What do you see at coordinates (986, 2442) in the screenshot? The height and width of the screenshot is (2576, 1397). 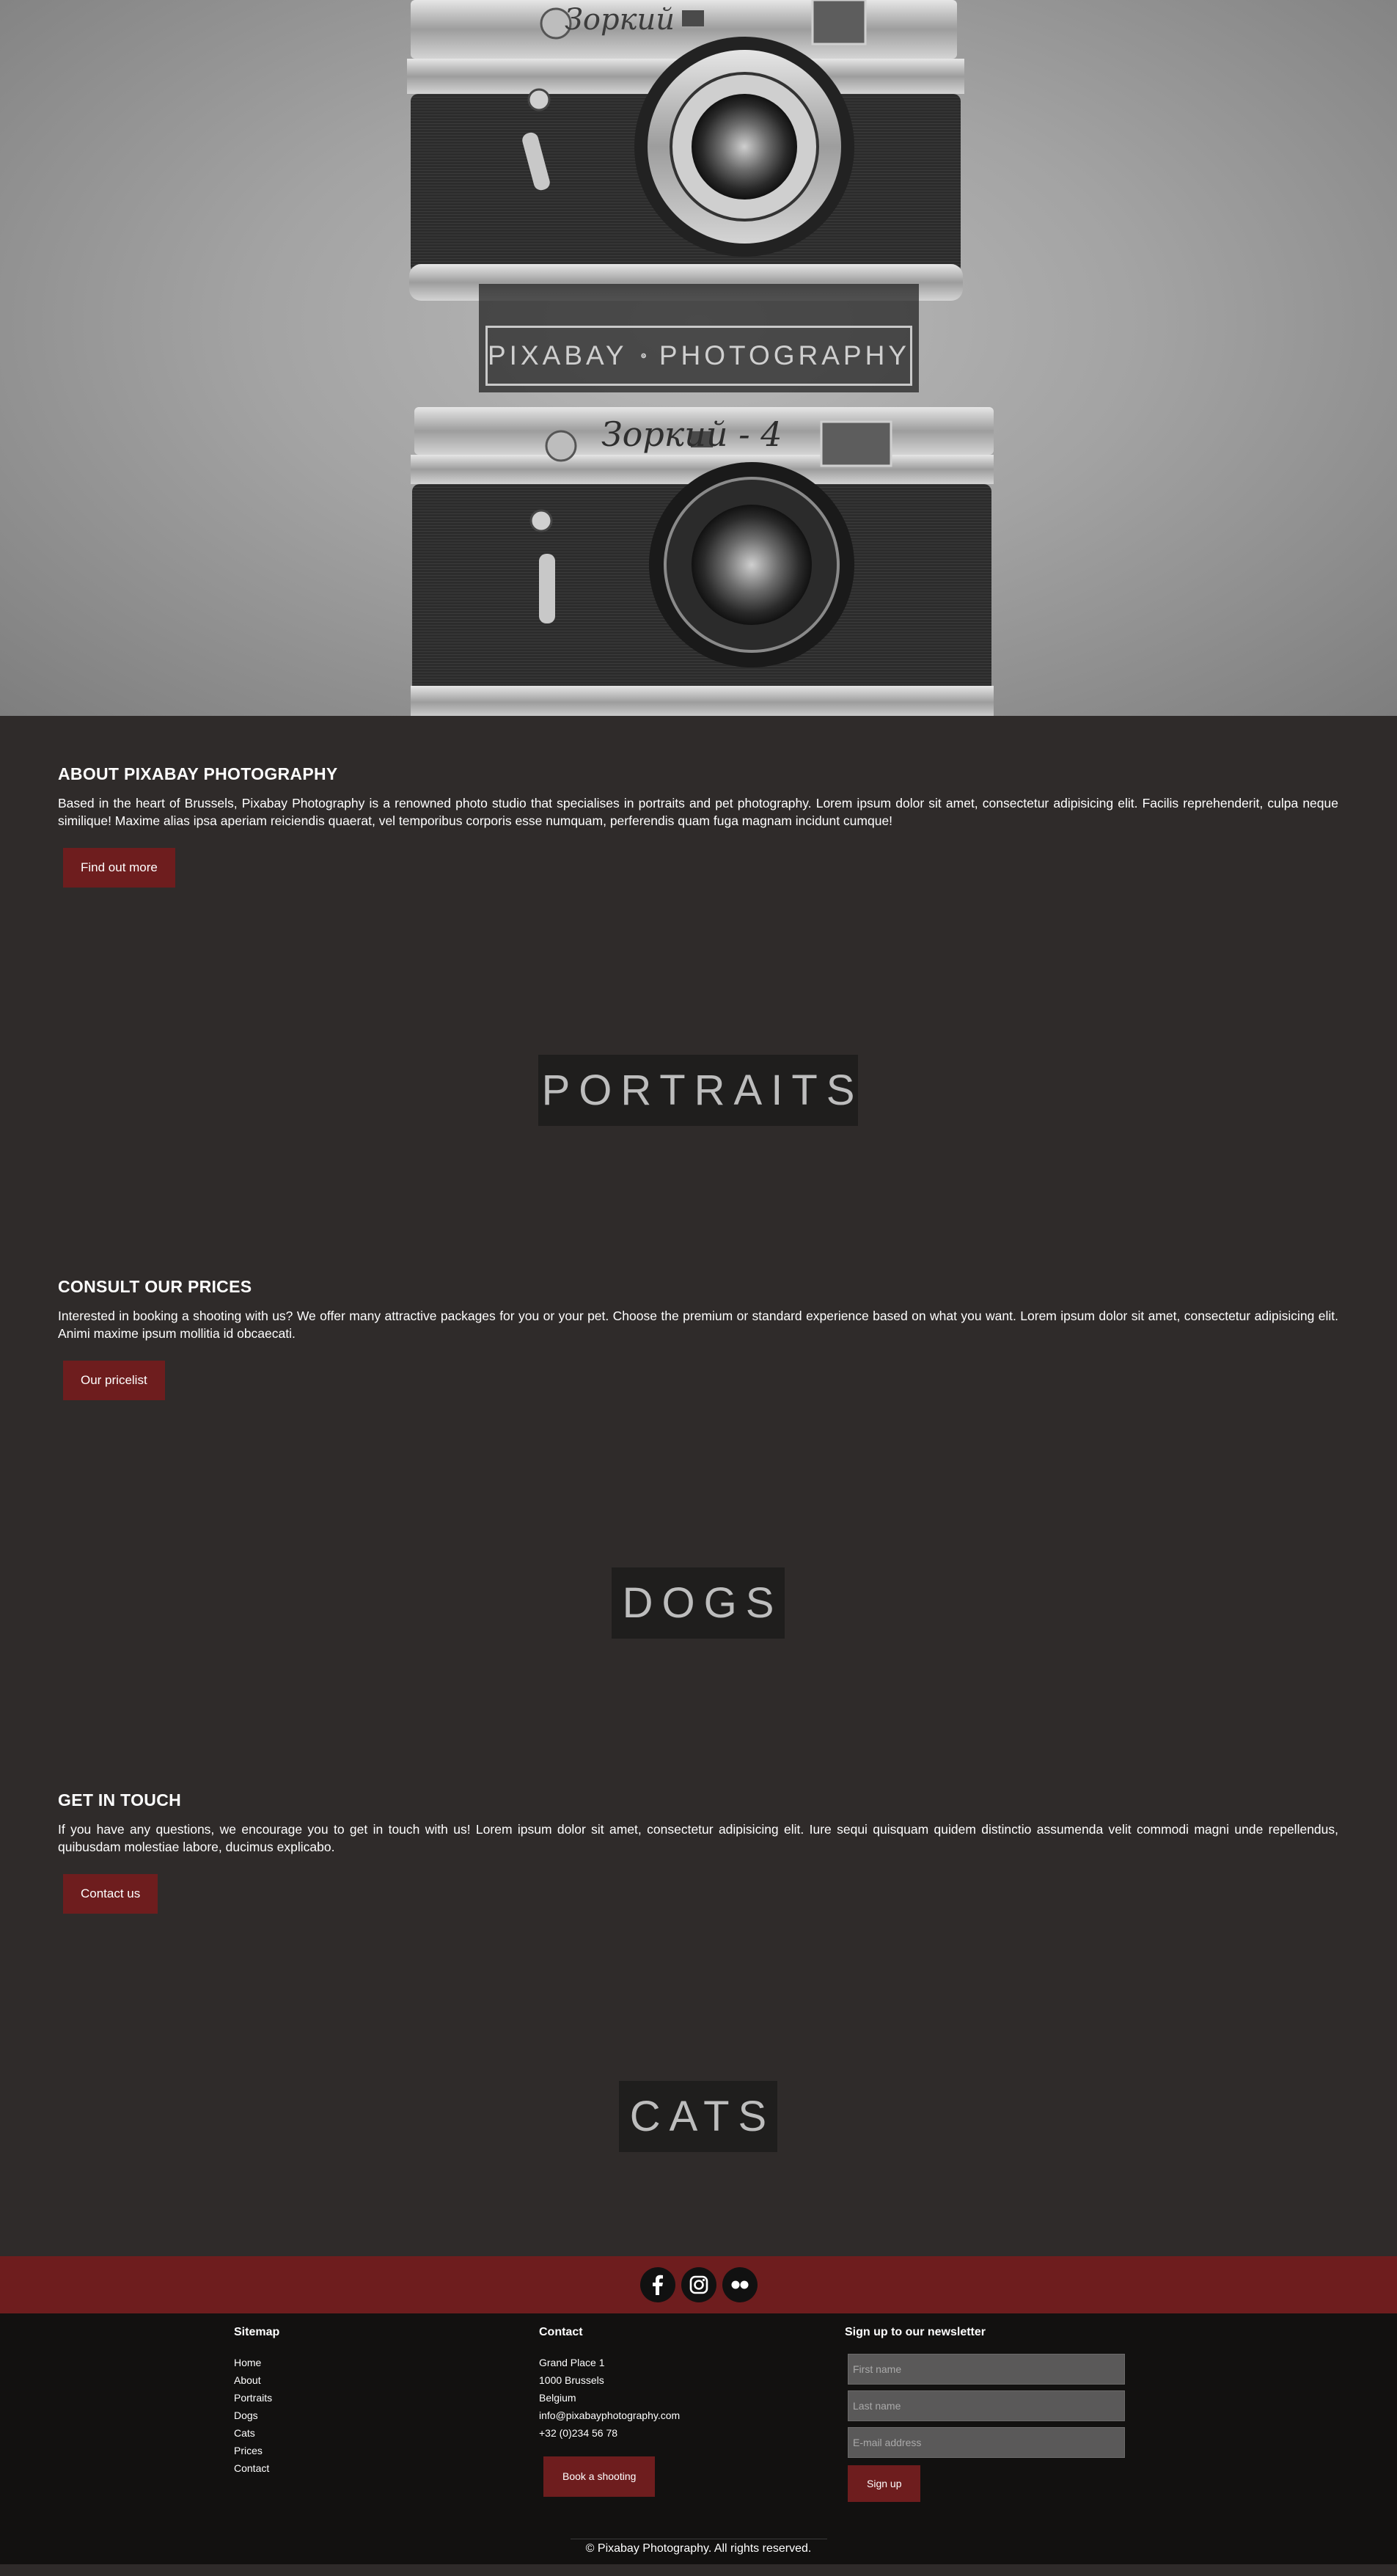 I see `email-input` at bounding box center [986, 2442].